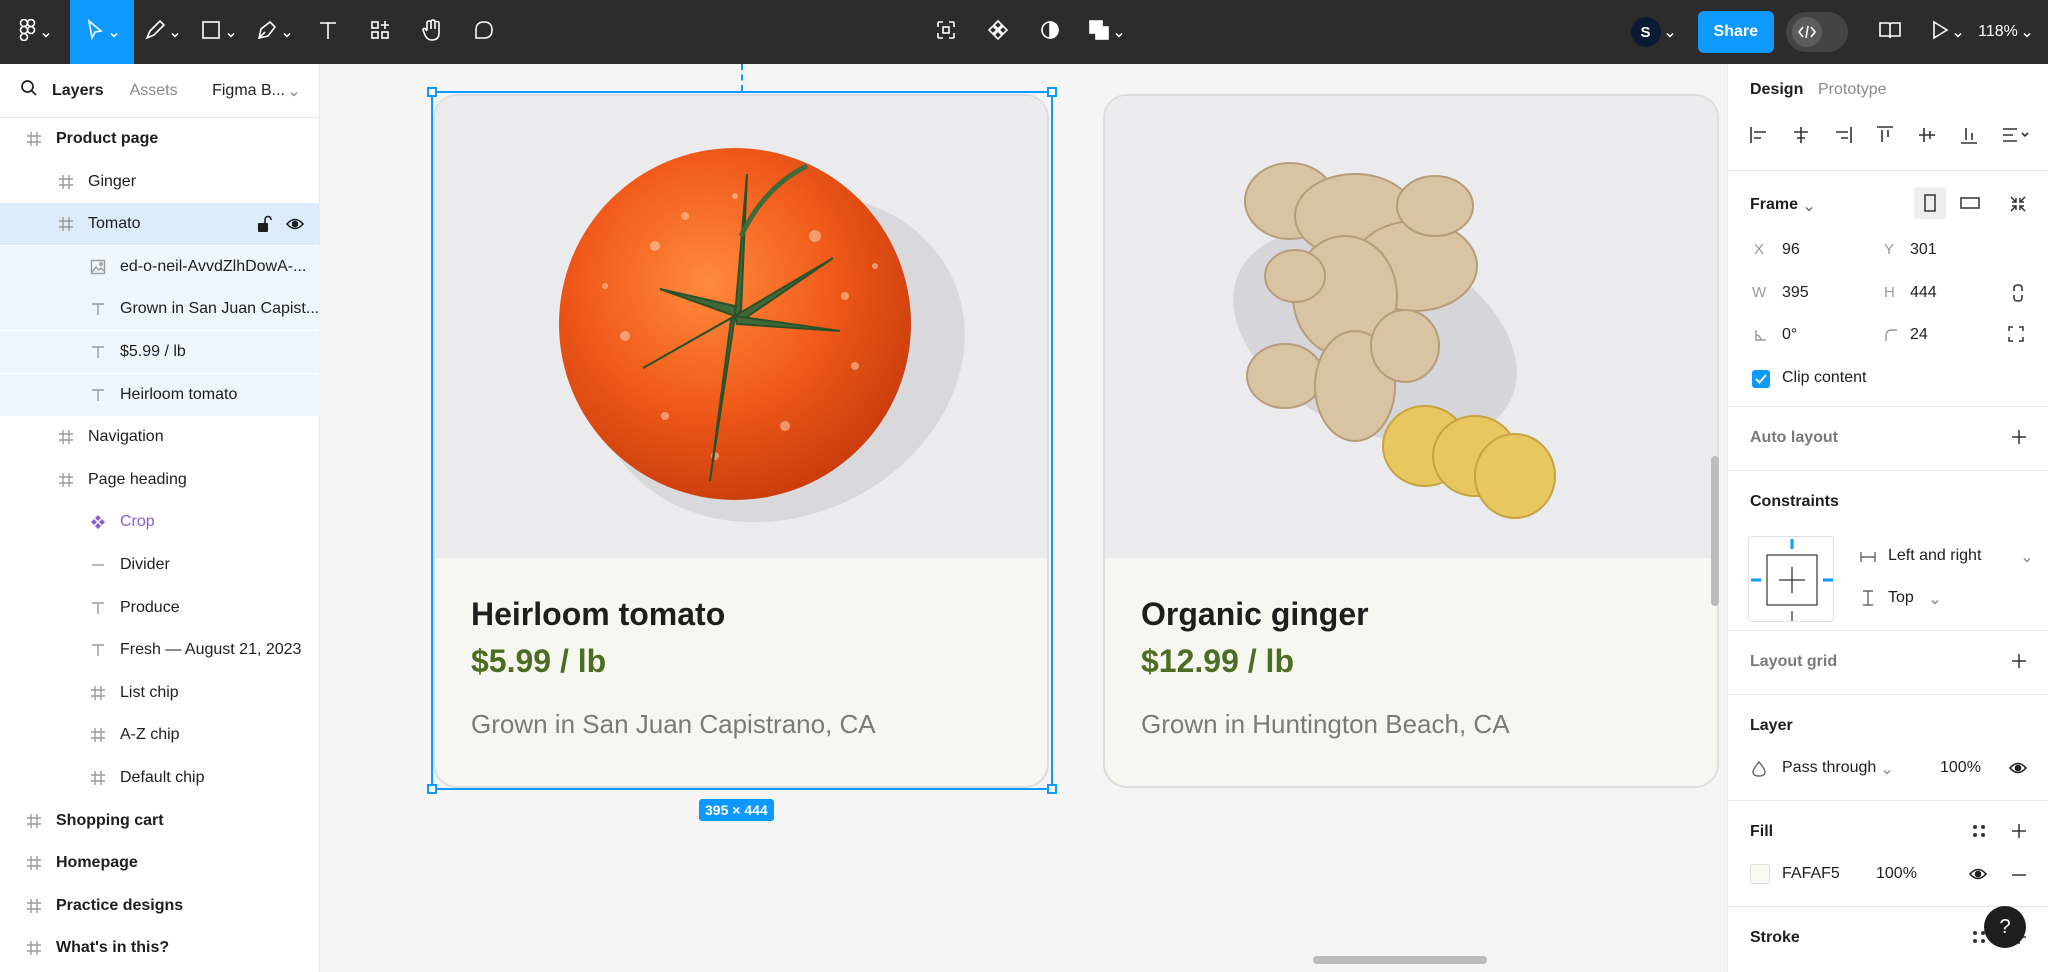 This screenshot has width=2048, height=972. What do you see at coordinates (1052, 789) in the screenshot?
I see `resize-handle-bottom-right` at bounding box center [1052, 789].